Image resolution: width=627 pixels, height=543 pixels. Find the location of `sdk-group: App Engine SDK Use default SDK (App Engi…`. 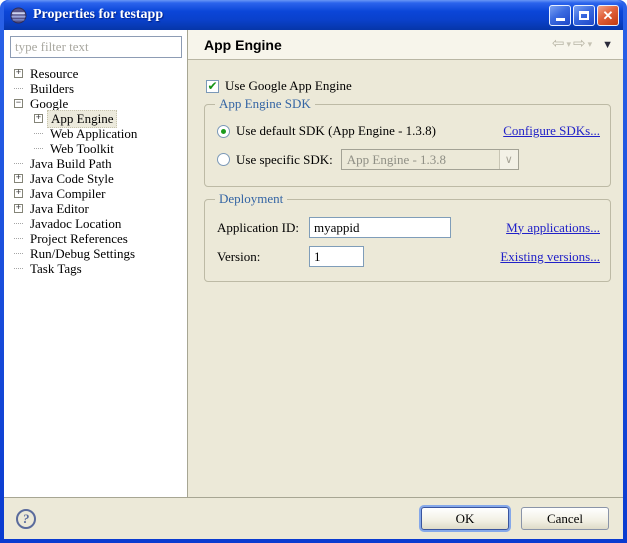

sdk-group: App Engine SDK Use default SDK (App Engi… is located at coordinates (407, 141).